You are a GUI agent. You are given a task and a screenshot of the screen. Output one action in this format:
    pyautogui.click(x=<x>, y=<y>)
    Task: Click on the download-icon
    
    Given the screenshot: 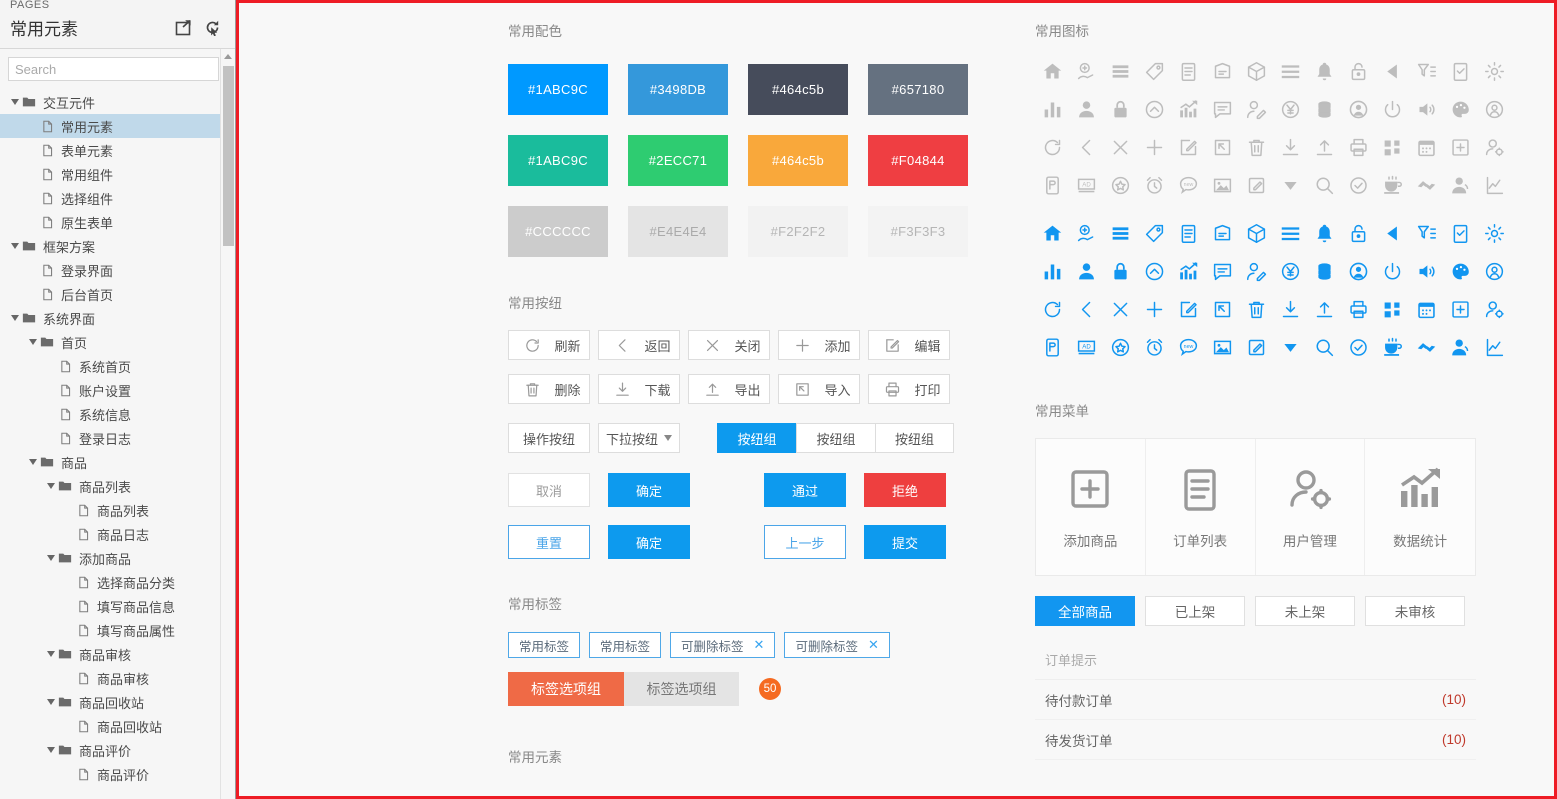 What is the action you would take?
    pyautogui.click(x=1290, y=309)
    